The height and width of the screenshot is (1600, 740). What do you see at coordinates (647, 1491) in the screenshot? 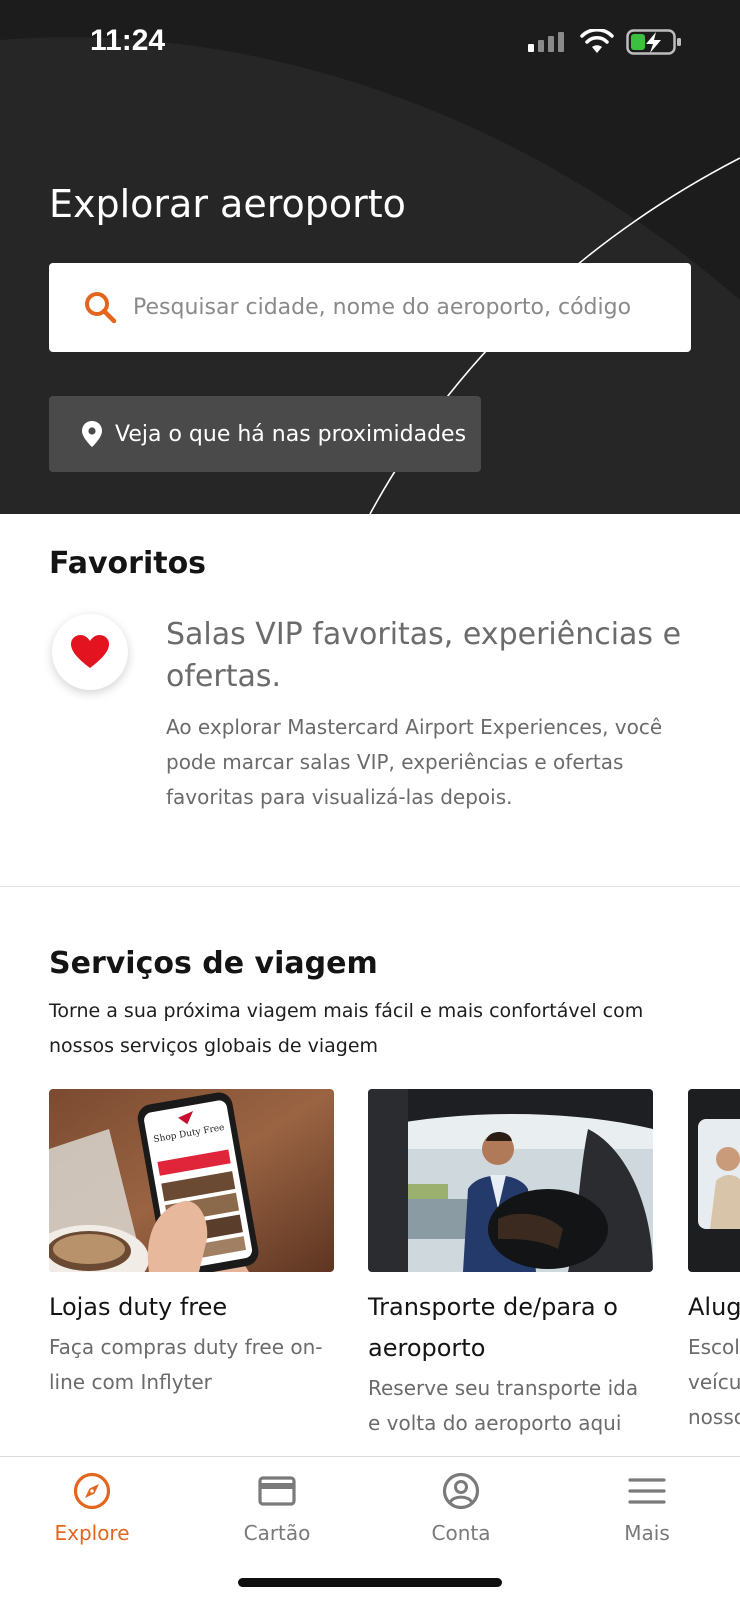
I see `menu-icon` at bounding box center [647, 1491].